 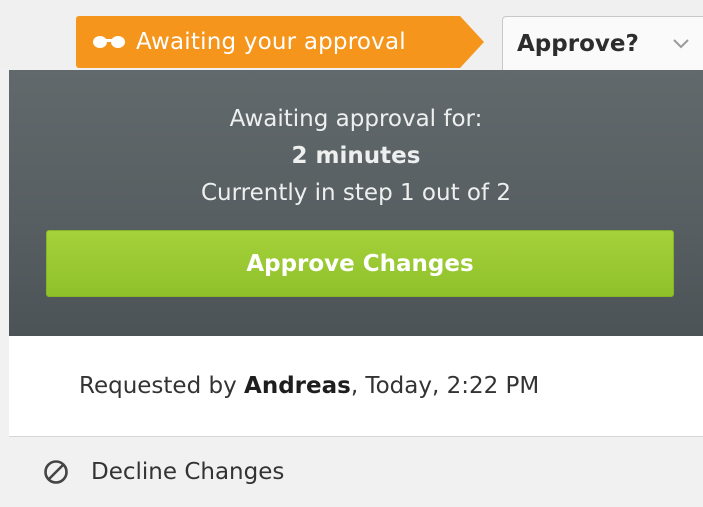 What do you see at coordinates (360, 263) in the screenshot?
I see `approve-changes-button: Approve Changes` at bounding box center [360, 263].